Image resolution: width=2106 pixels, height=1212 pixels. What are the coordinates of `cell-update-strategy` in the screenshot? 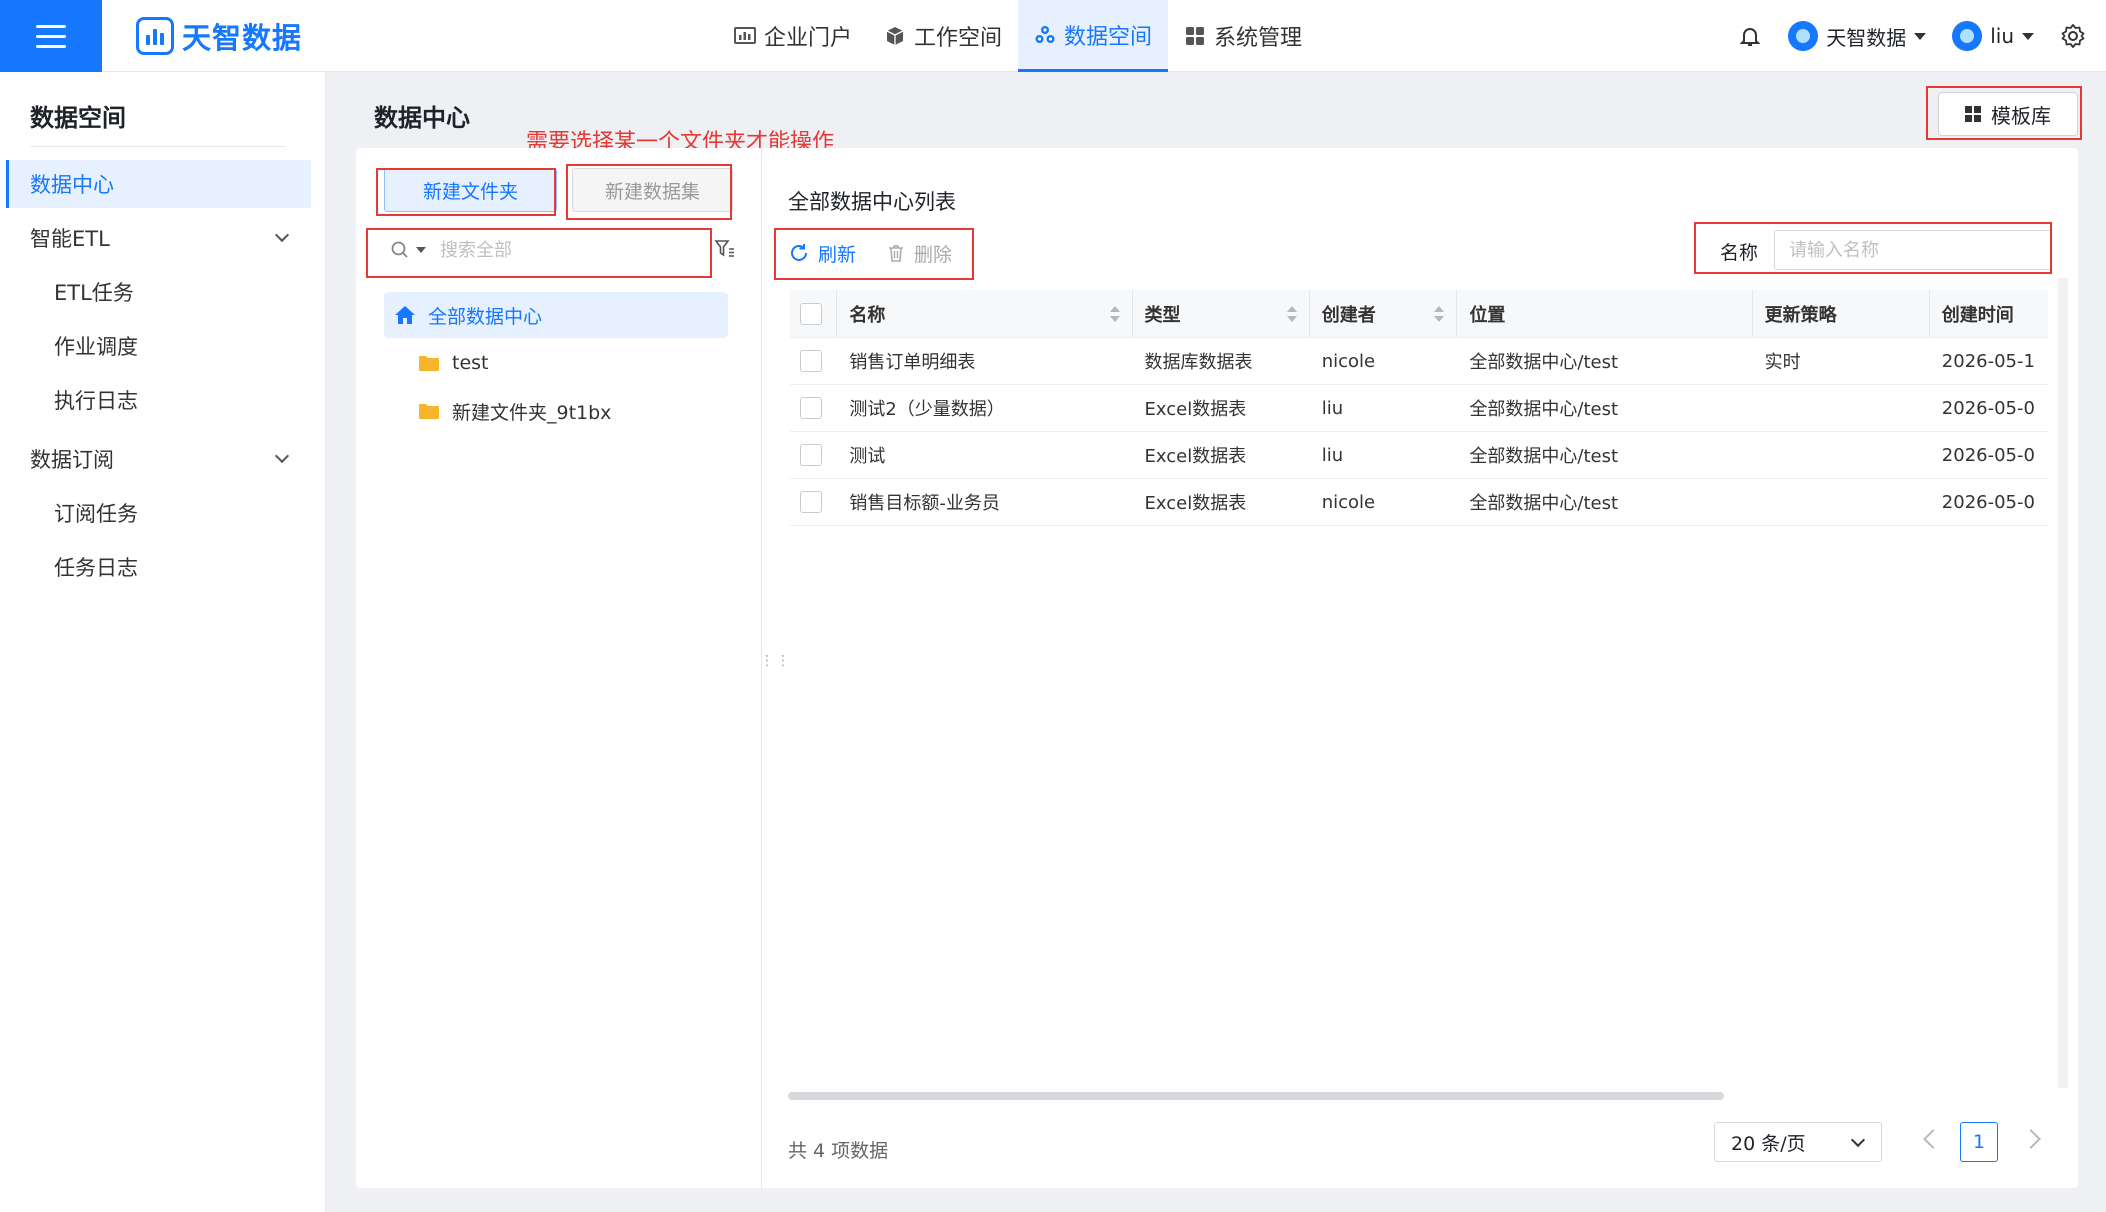 It's located at (1841, 455).